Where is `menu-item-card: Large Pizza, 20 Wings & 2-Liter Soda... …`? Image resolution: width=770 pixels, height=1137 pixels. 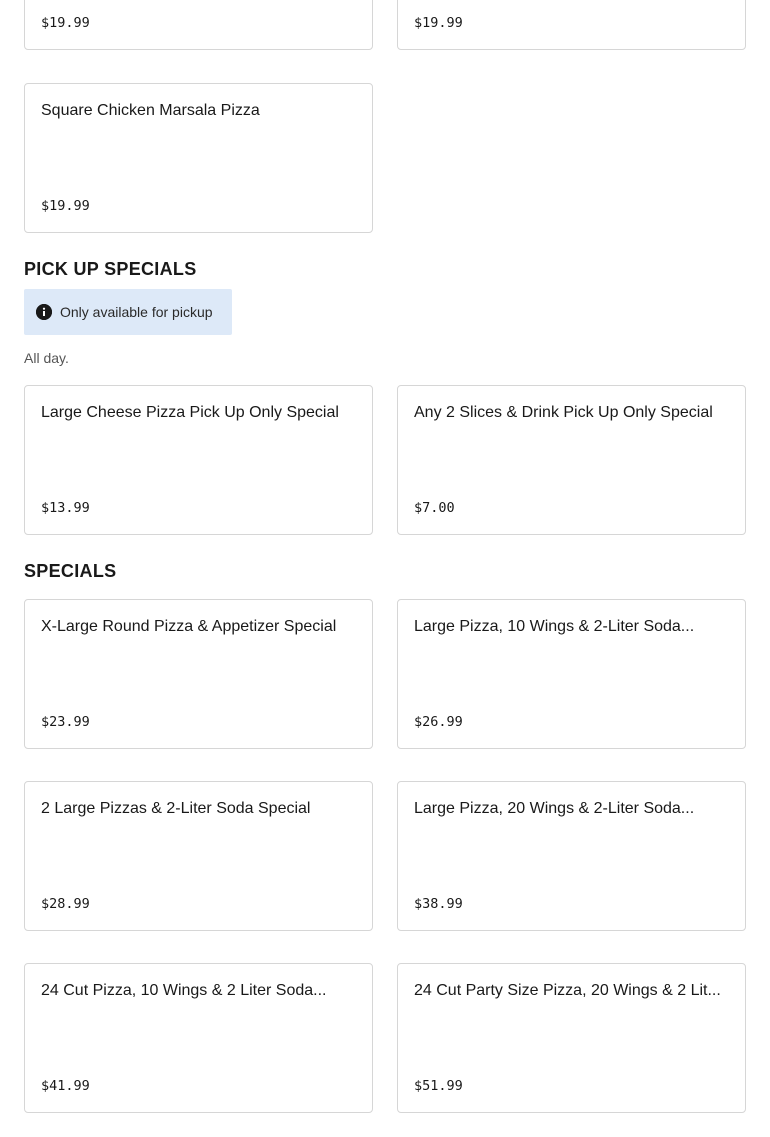
menu-item-card: Large Pizza, 20 Wings & 2-Liter Soda... … is located at coordinates (571, 856).